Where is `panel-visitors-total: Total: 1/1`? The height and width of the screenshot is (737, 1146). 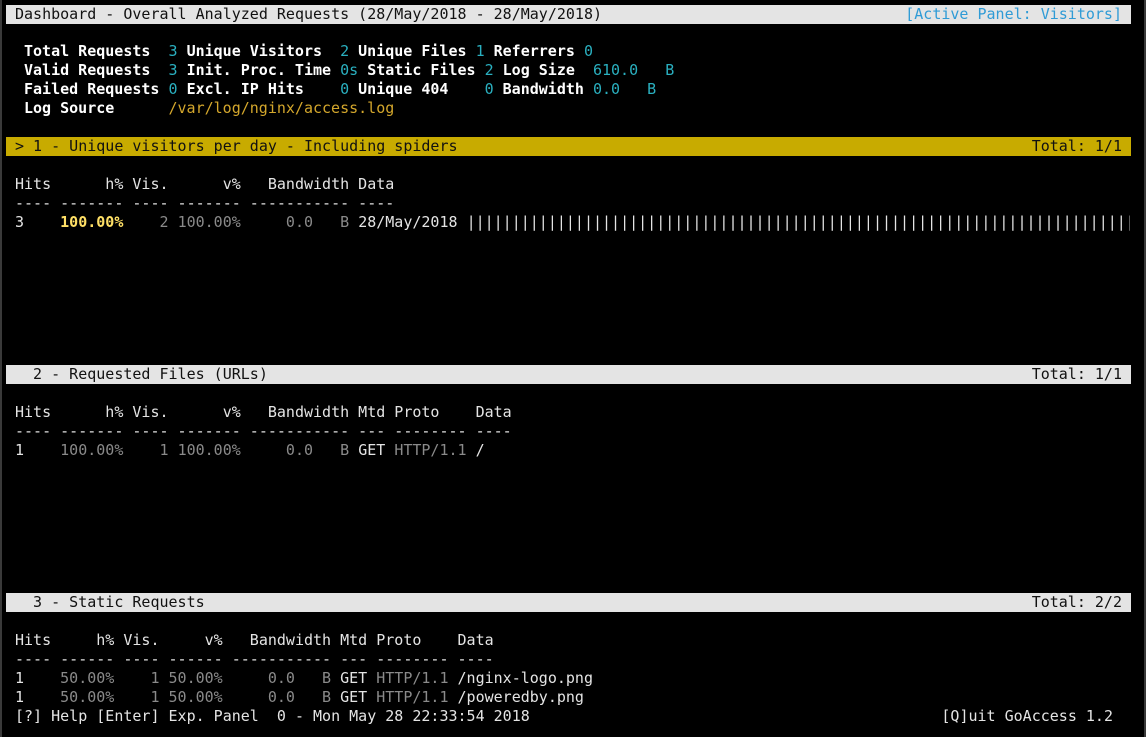
panel-visitors-total: Total: 1/1 is located at coordinates (1076, 146).